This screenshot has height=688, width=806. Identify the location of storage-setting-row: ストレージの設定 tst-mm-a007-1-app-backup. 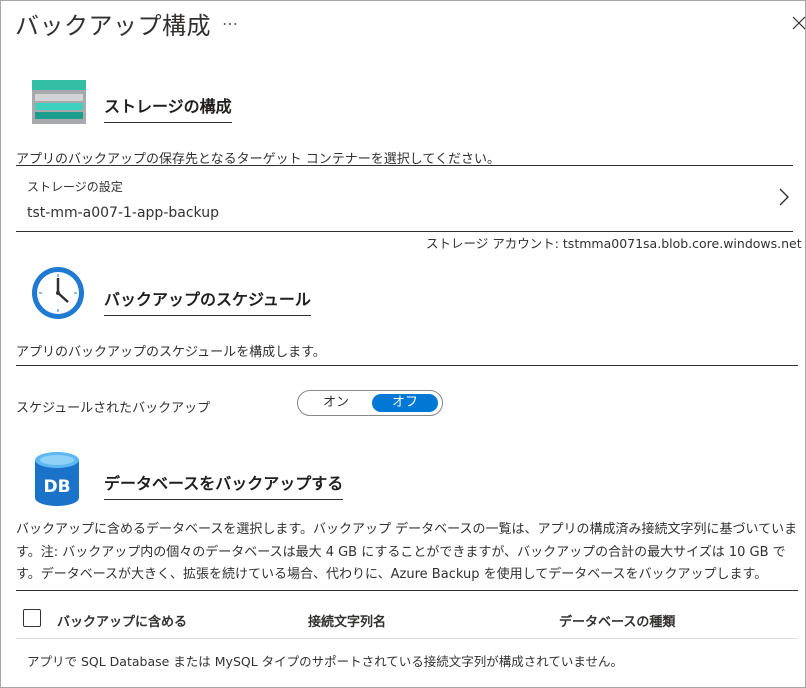
(404, 199).